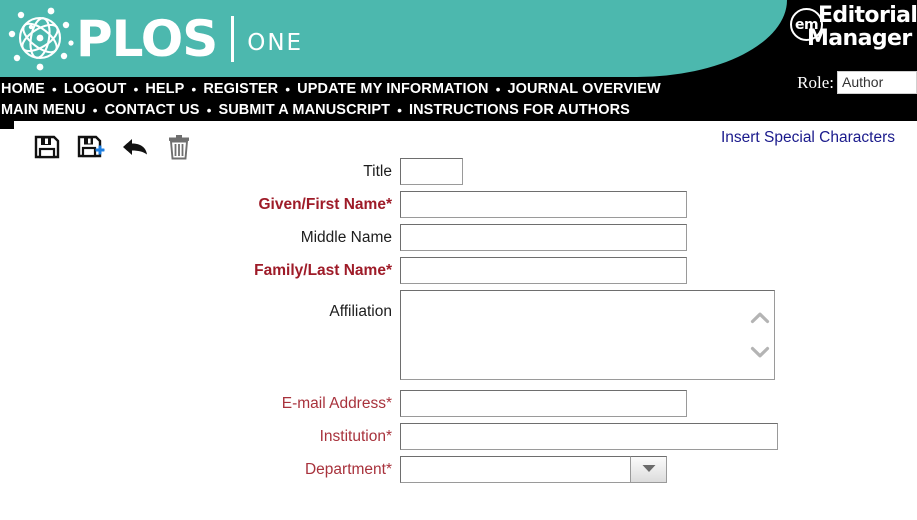  I want to click on nav-item-main-menu: MAIN MENU, so click(43, 110).